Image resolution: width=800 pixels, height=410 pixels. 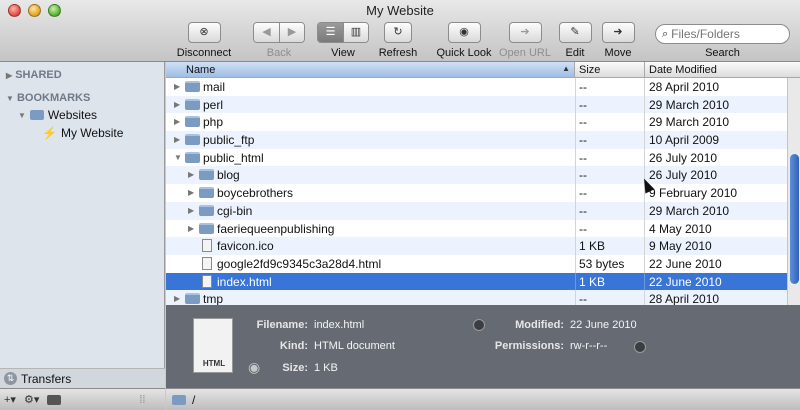 What do you see at coordinates (282, 325) in the screenshot?
I see `filename-label: Filename:` at bounding box center [282, 325].